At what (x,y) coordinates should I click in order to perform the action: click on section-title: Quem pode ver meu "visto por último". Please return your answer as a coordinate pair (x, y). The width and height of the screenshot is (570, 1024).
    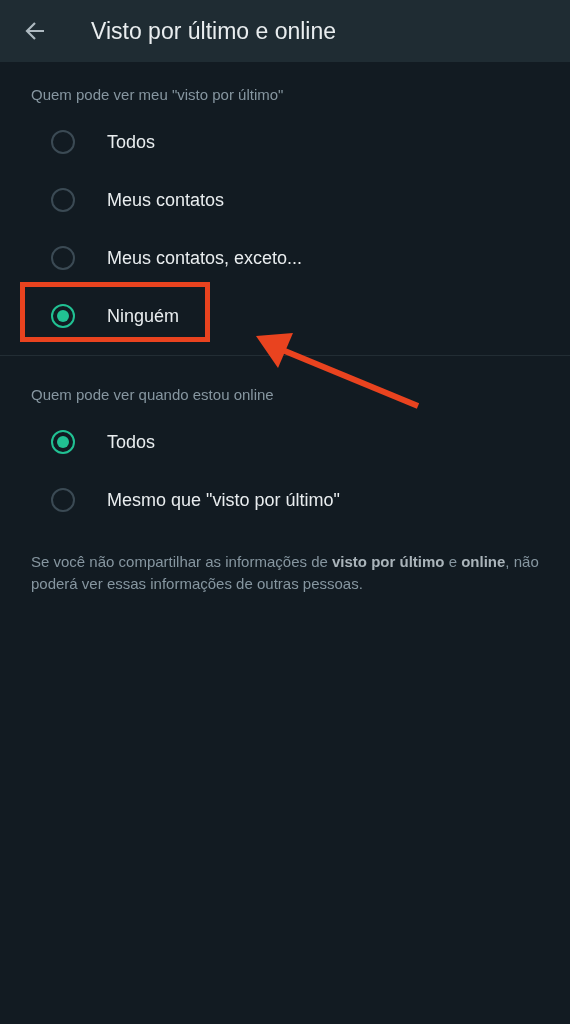
    Looking at the image, I should click on (157, 94).